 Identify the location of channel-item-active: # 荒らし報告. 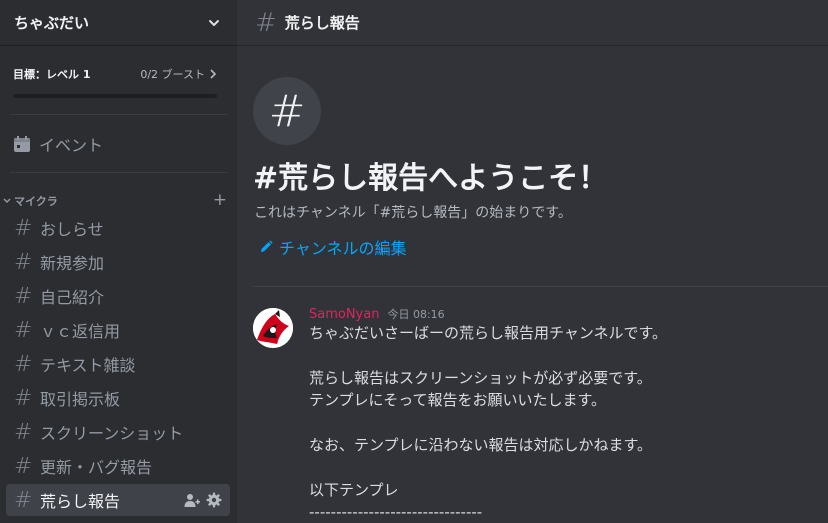
(118, 500).